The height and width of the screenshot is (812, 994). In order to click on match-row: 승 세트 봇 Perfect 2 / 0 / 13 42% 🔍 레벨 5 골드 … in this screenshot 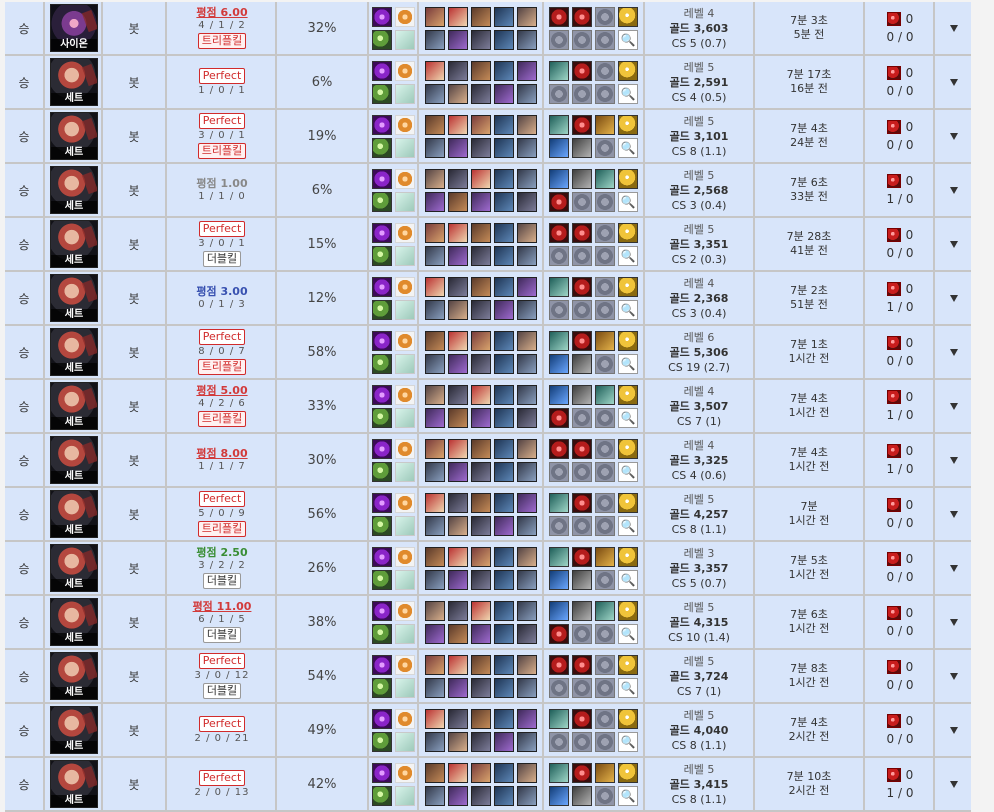, I will do `click(488, 785)`.